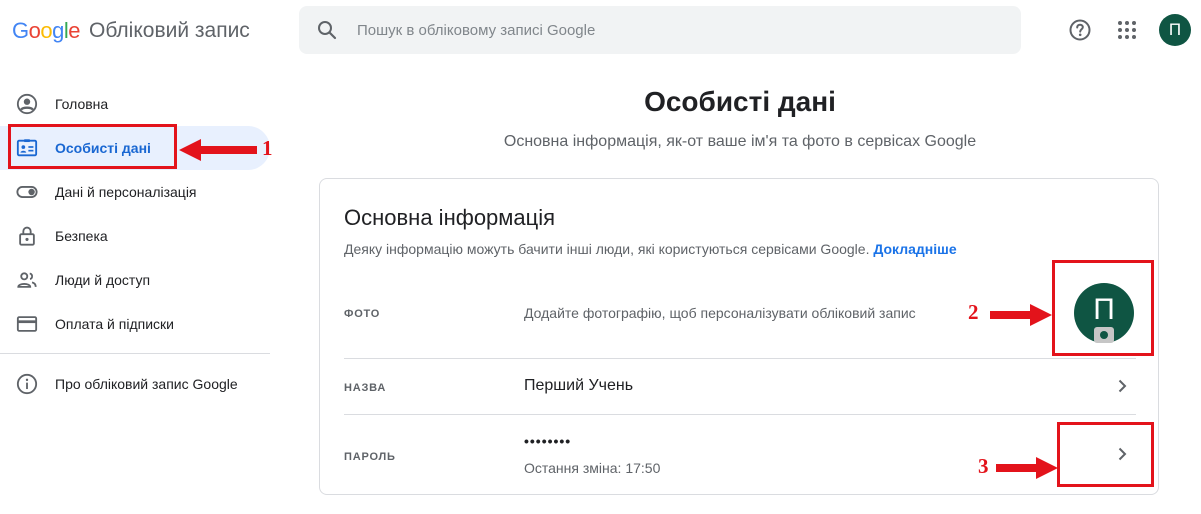 Image resolution: width=1201 pixels, height=514 pixels. Describe the element at coordinates (27, 324) in the screenshot. I see `credit-card-icon` at that location.